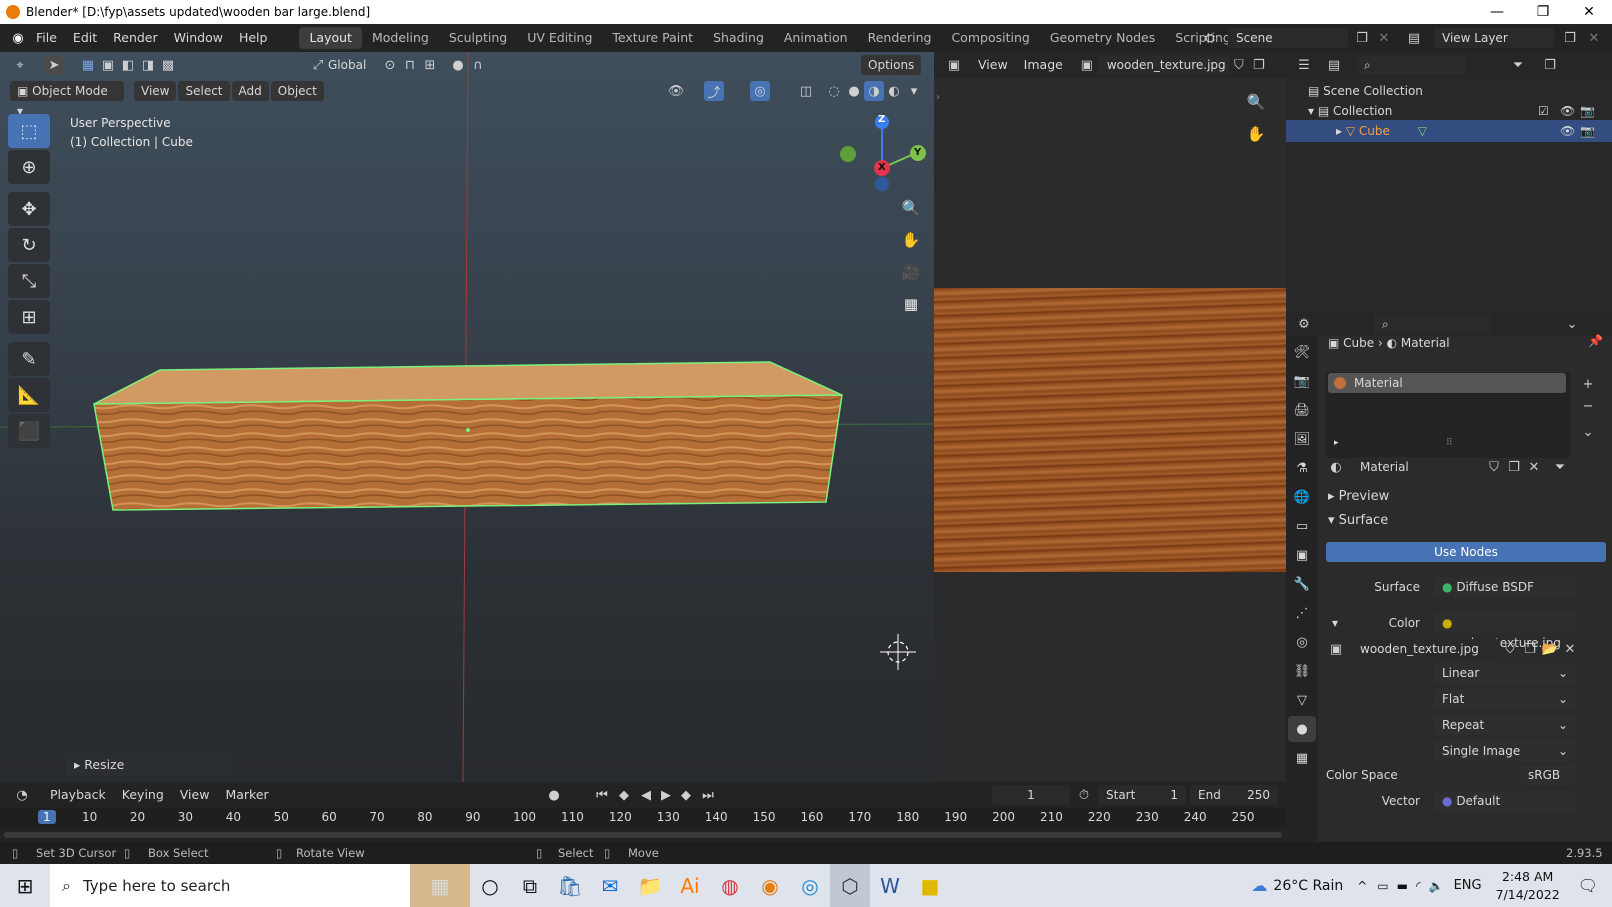 This screenshot has width=1612, height=907. Describe the element at coordinates (1043, 65) in the screenshot. I see `image-menu-image: Image` at that location.